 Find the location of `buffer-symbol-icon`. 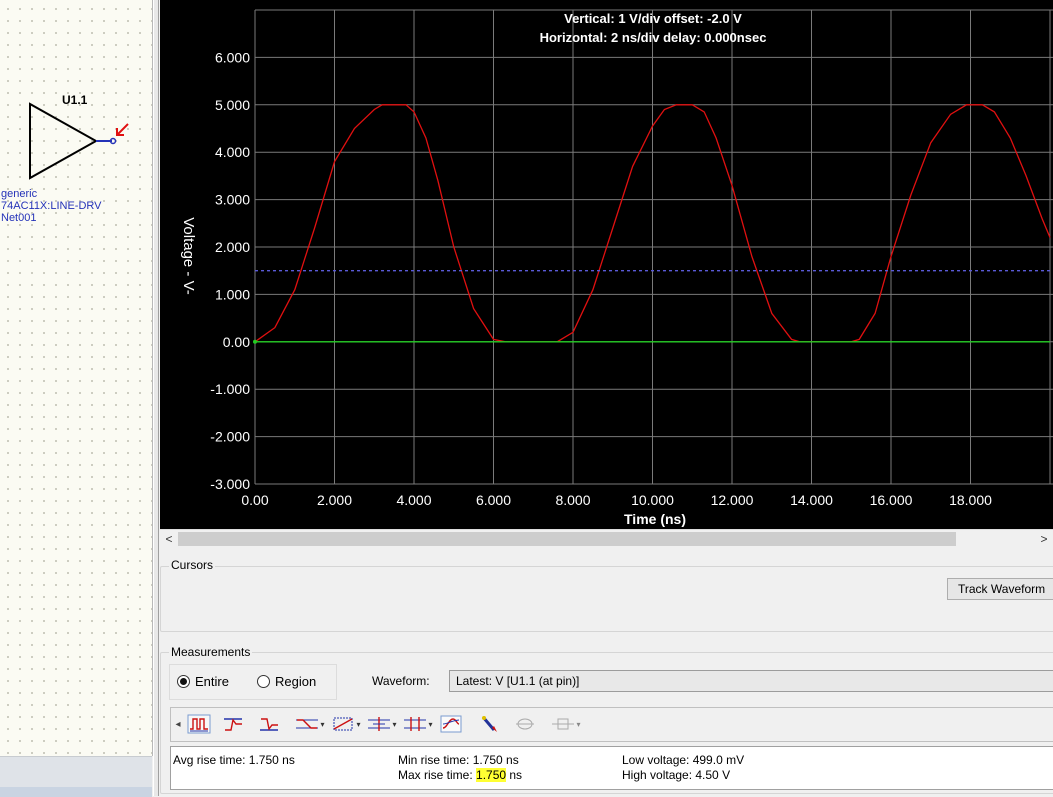

buffer-symbol-icon is located at coordinates (76, 141).